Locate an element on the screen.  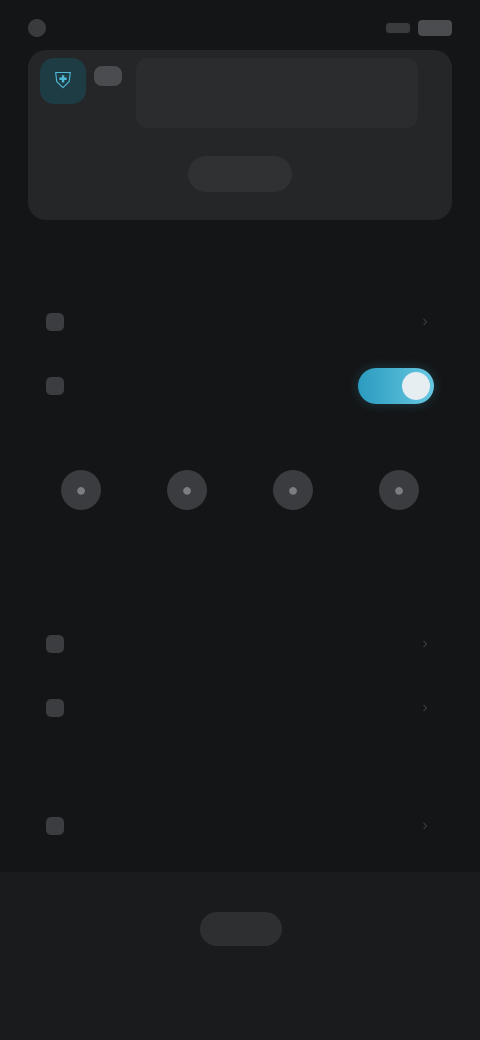
quick-action-4: ● is located at coordinates (399, 495).